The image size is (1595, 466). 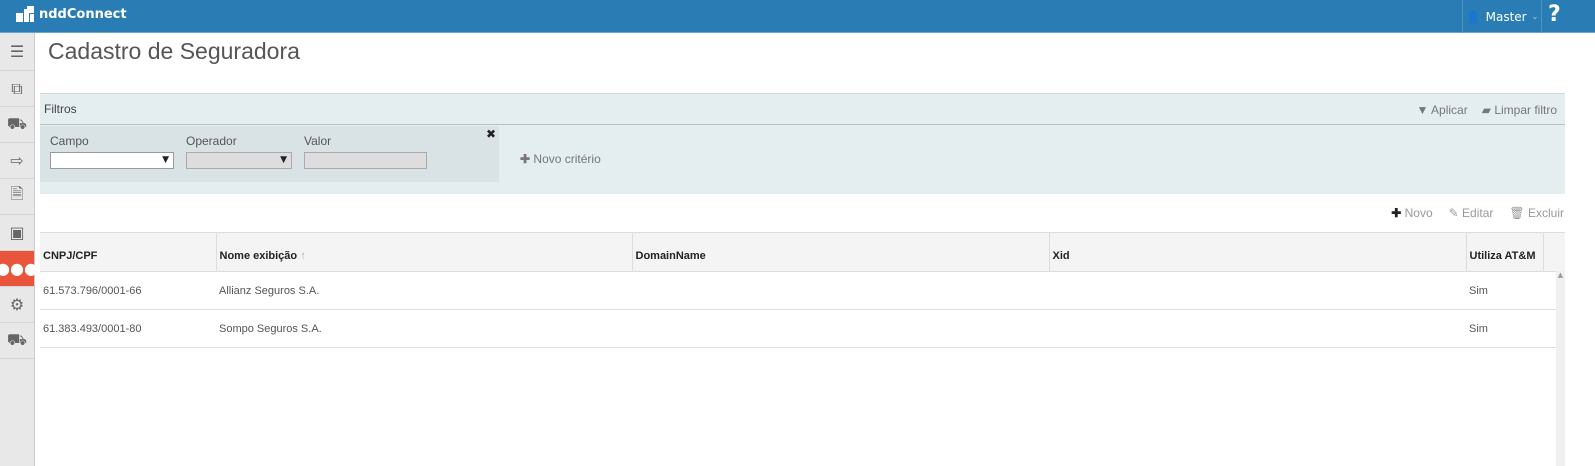 I want to click on menu-icon: ☰, so click(x=17, y=51).